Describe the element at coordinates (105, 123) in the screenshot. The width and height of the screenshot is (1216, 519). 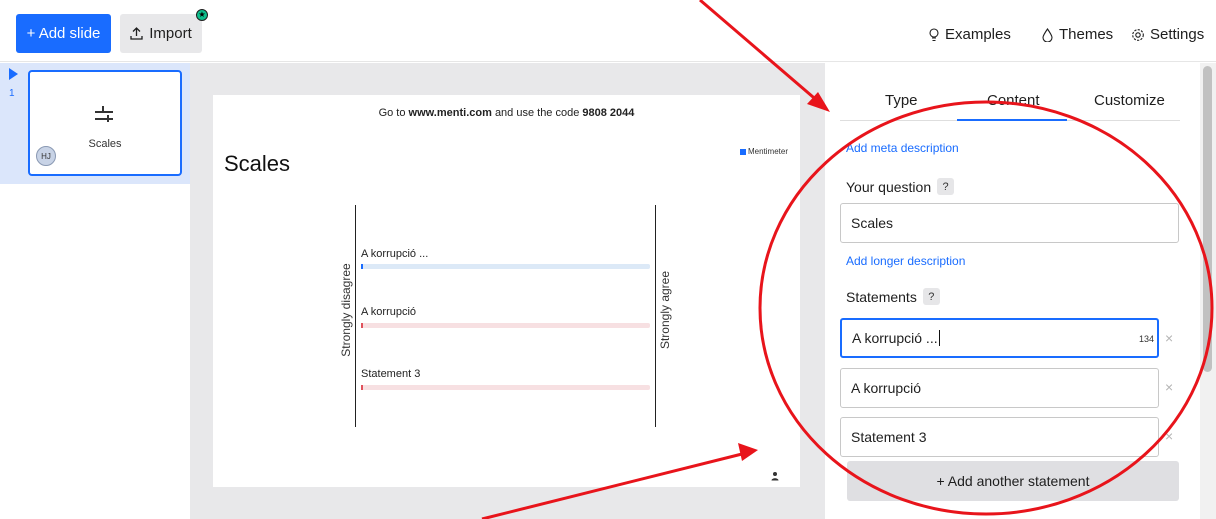
I see `slide-thumbnail: Scales HJ` at that location.